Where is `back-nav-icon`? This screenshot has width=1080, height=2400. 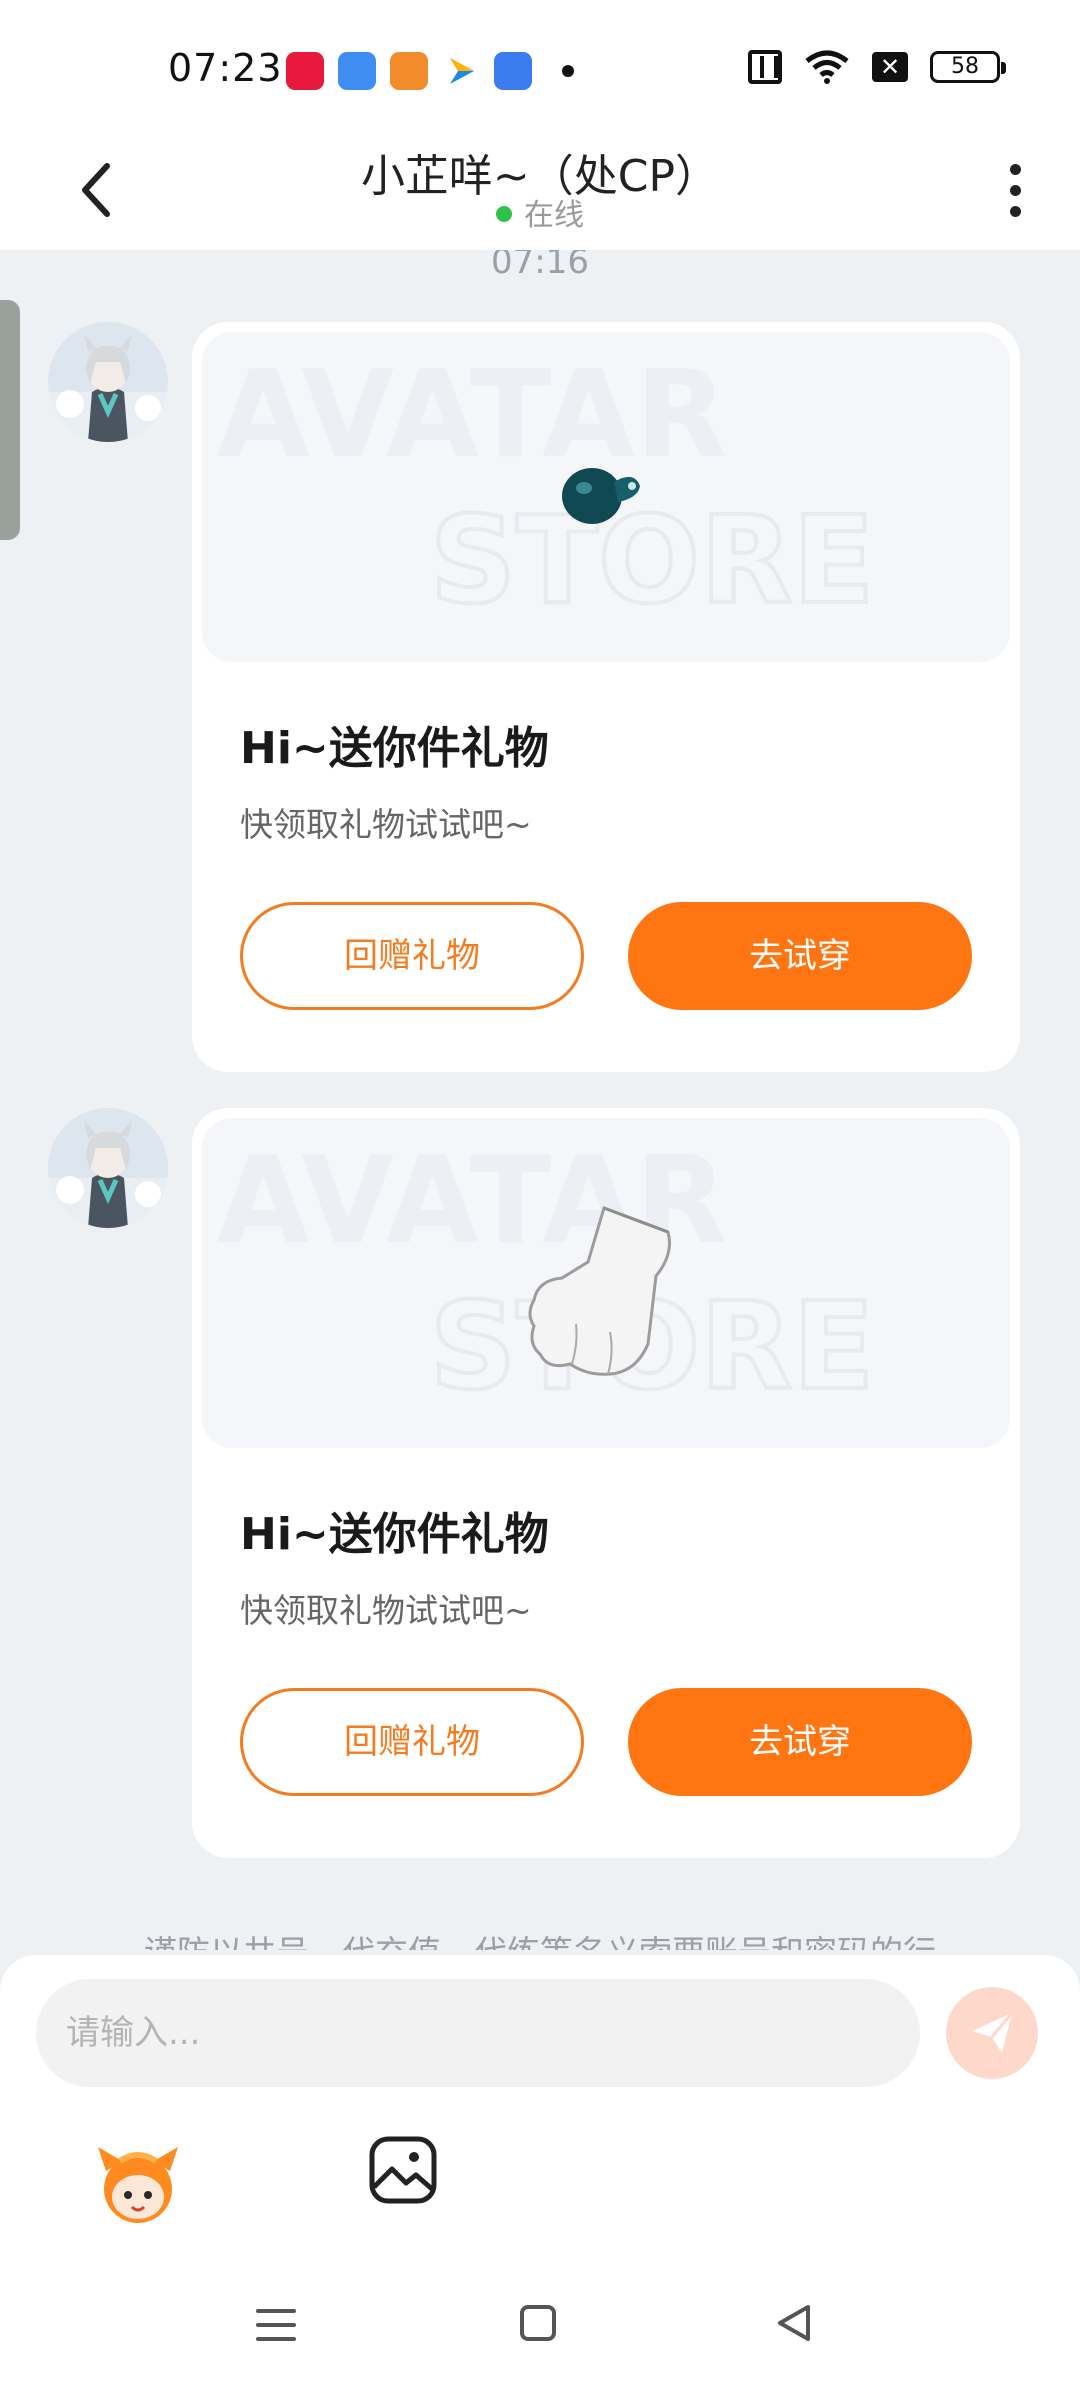
back-nav-icon is located at coordinates (794, 2323).